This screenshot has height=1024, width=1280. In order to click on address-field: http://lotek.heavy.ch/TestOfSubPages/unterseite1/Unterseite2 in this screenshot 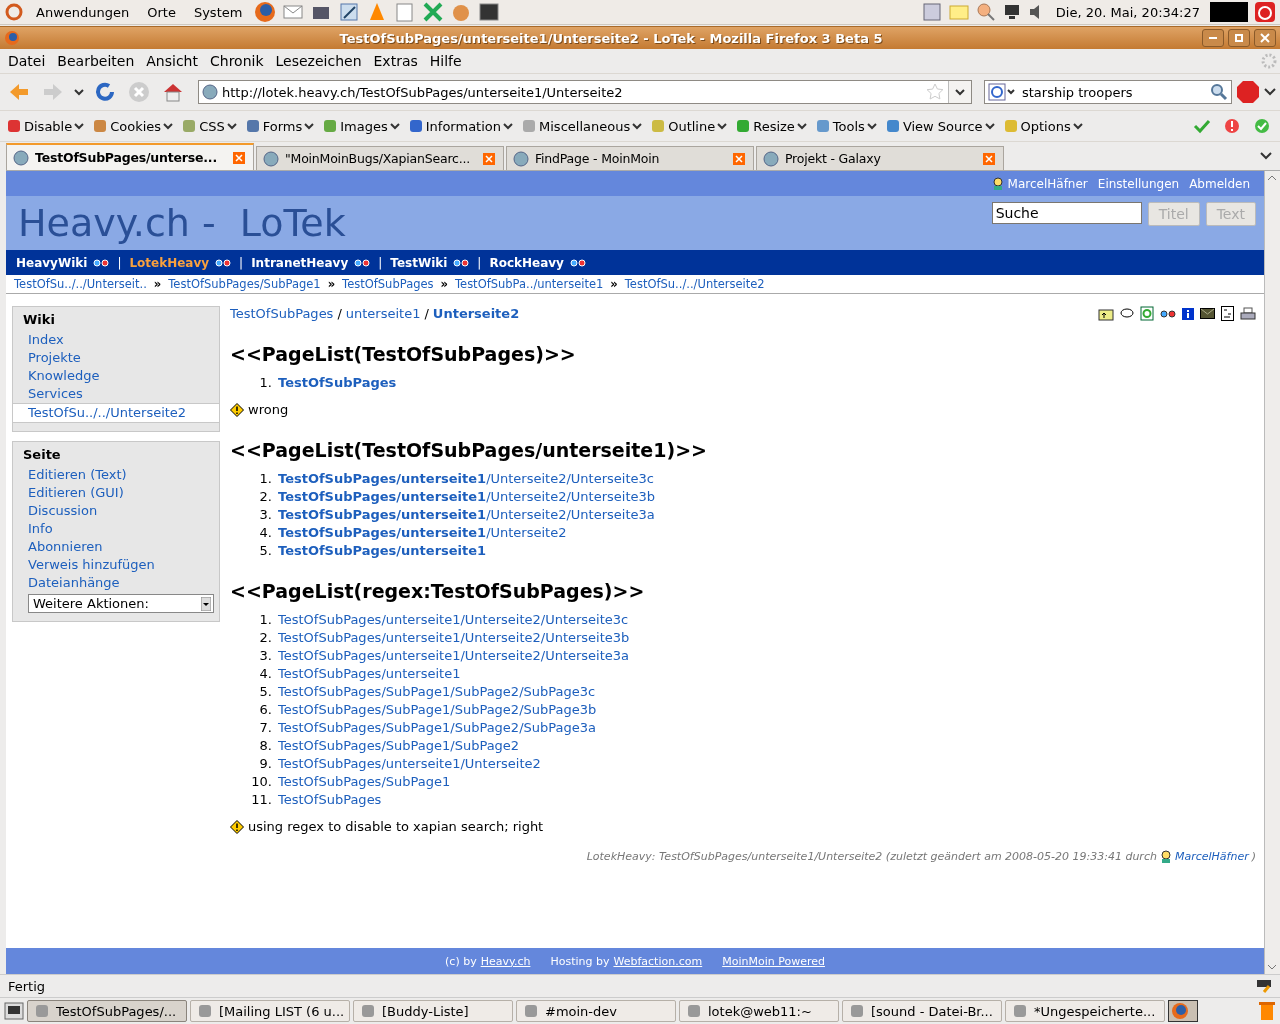, I will do `click(572, 92)`.